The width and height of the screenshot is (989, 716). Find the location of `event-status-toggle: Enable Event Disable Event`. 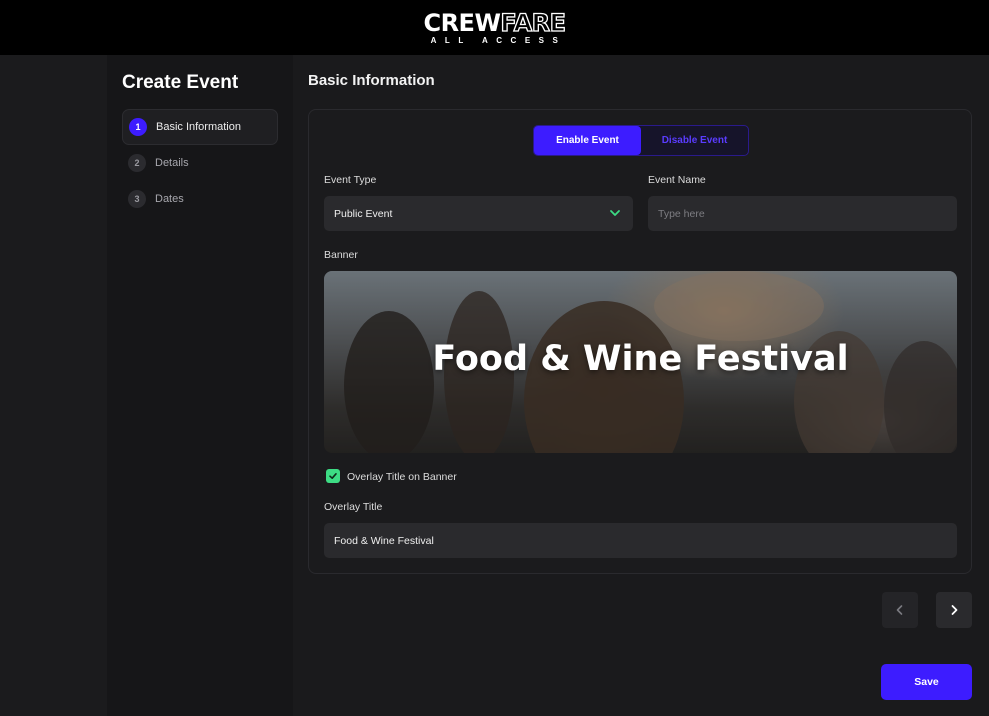

event-status-toggle: Enable Event Disable Event is located at coordinates (641, 140).